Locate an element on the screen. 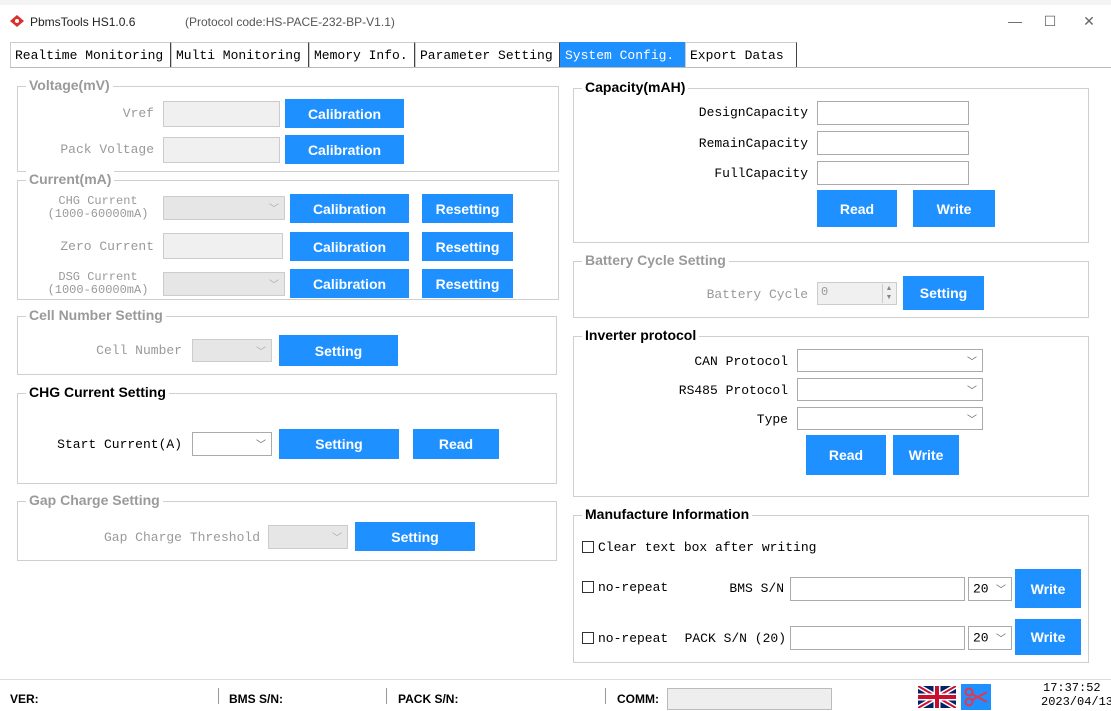 The image size is (1111, 711). can-protocol-select: ﹀ is located at coordinates (890, 360).